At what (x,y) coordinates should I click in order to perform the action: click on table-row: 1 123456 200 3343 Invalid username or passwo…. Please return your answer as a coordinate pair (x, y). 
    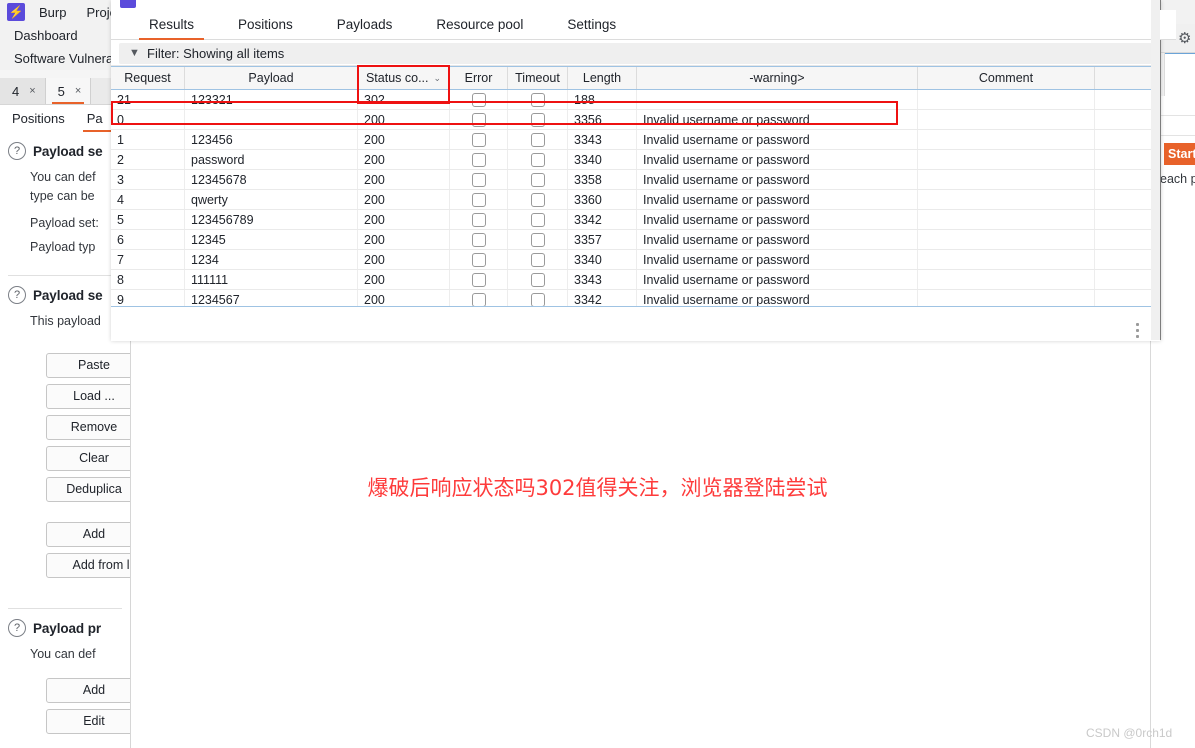
    Looking at the image, I should click on (635, 140).